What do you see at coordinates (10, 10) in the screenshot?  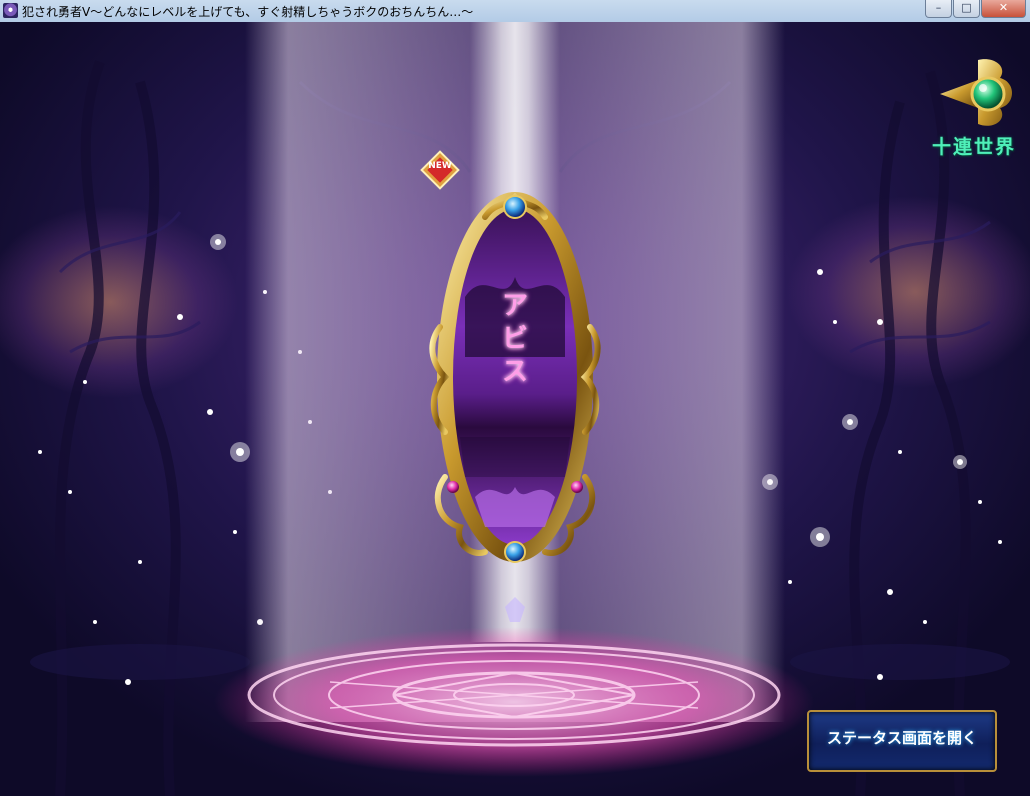 I see `app-icon` at bounding box center [10, 10].